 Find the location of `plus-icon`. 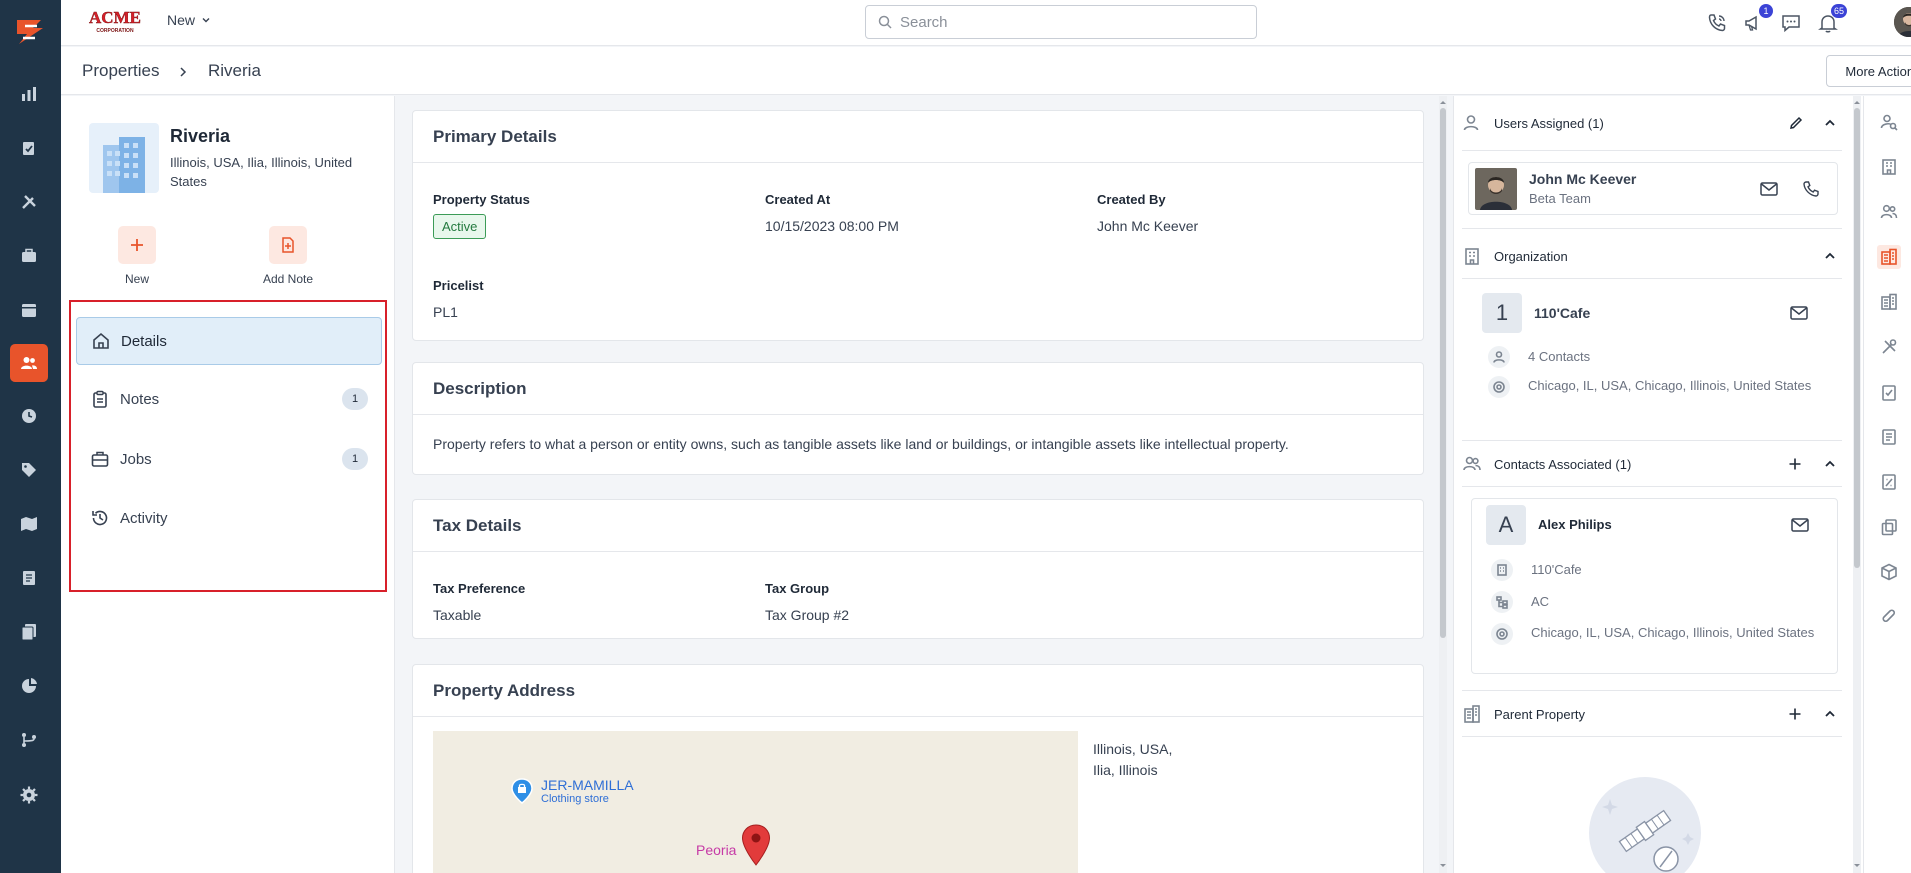

plus-icon is located at coordinates (137, 245).